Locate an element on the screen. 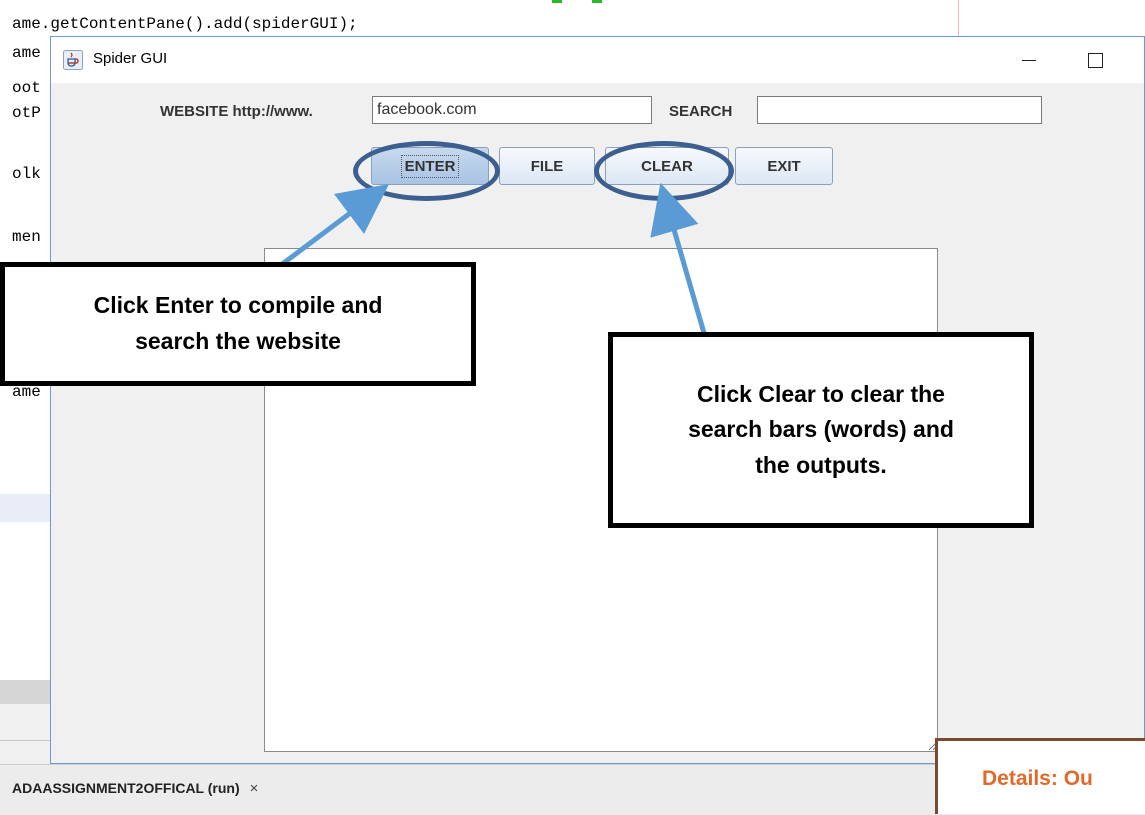 This screenshot has height=815, width=1145. clear-callout-line: the outputs. is located at coordinates (821, 464).